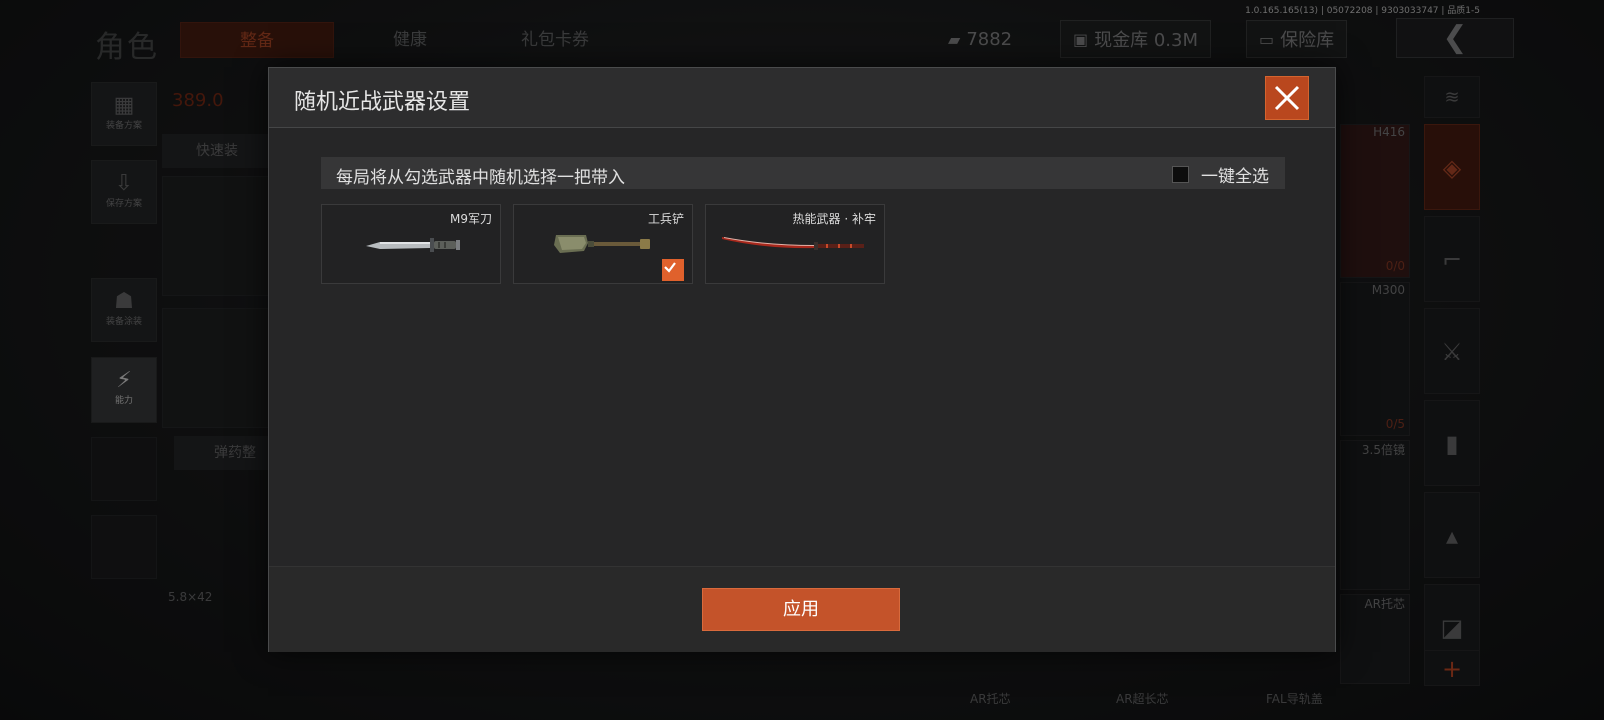  Describe the element at coordinates (795, 244) in the screenshot. I see `weapon-card-katana: 热能武器 · 补牢` at that location.